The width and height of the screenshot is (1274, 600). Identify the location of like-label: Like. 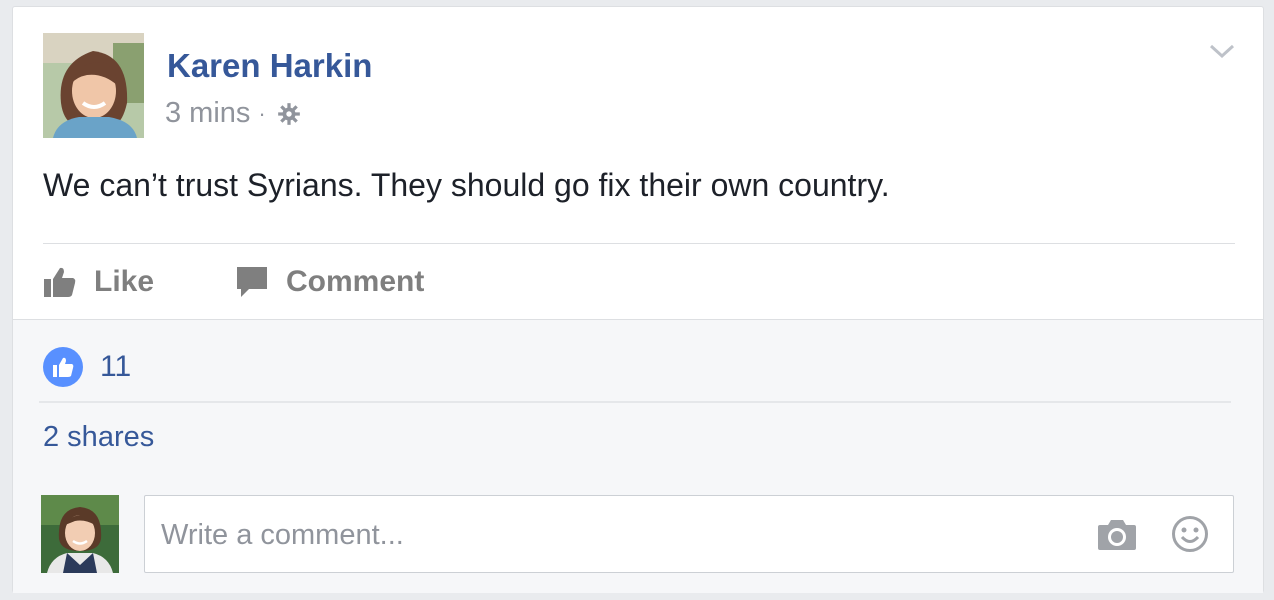
(124, 281).